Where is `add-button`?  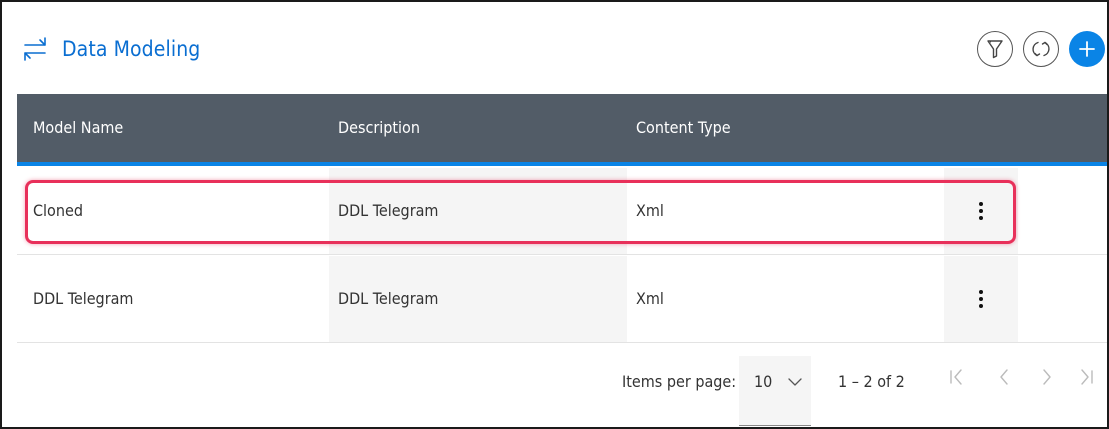 add-button is located at coordinates (1087, 49).